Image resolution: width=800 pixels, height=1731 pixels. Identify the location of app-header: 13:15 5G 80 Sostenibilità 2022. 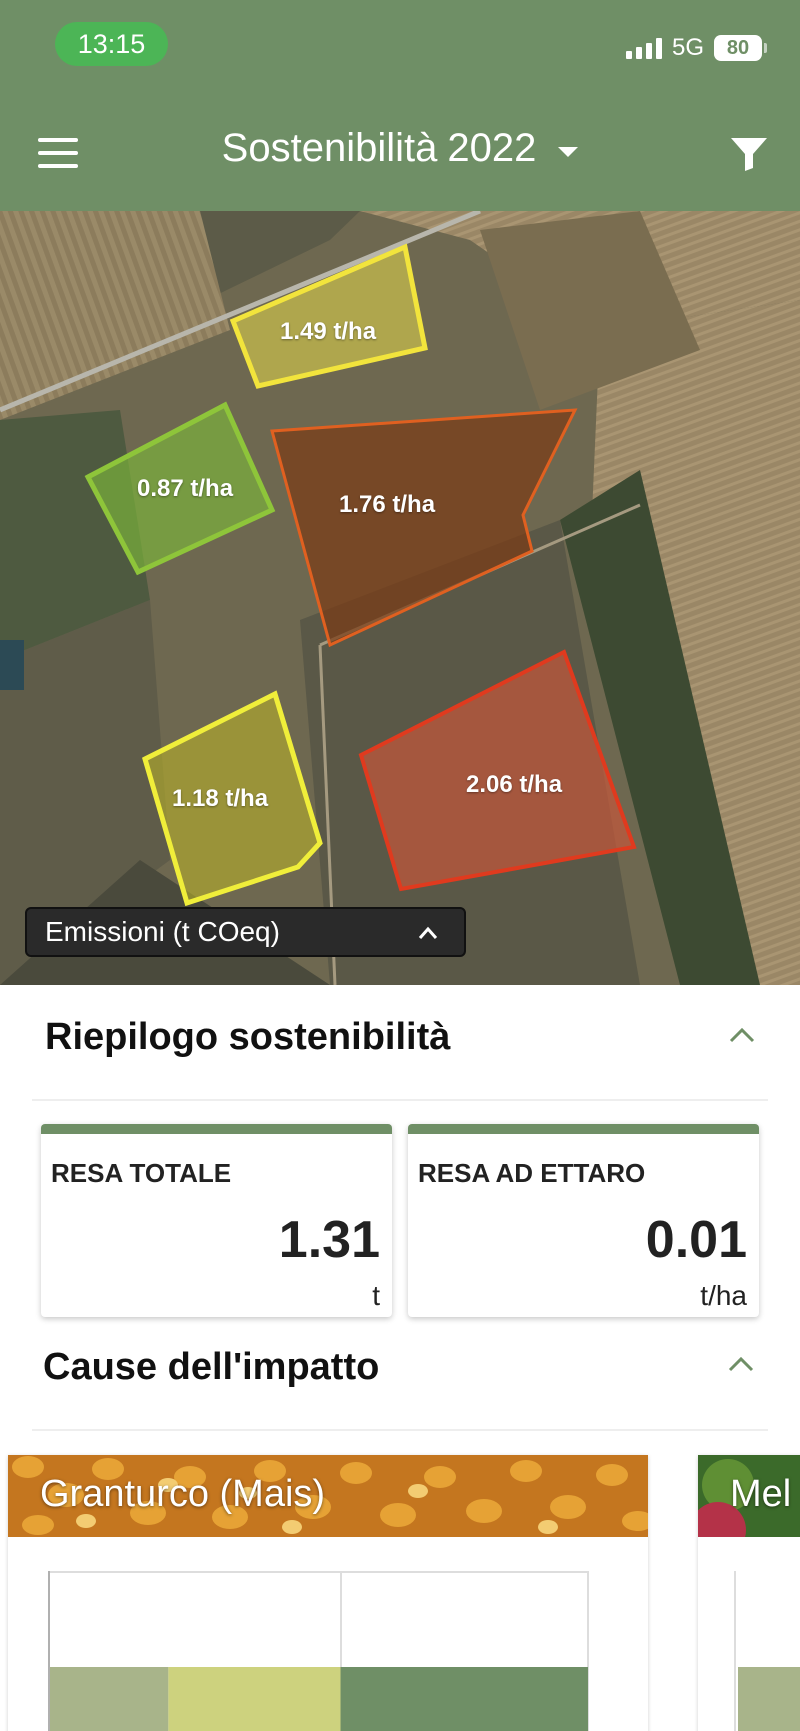
(400, 105).